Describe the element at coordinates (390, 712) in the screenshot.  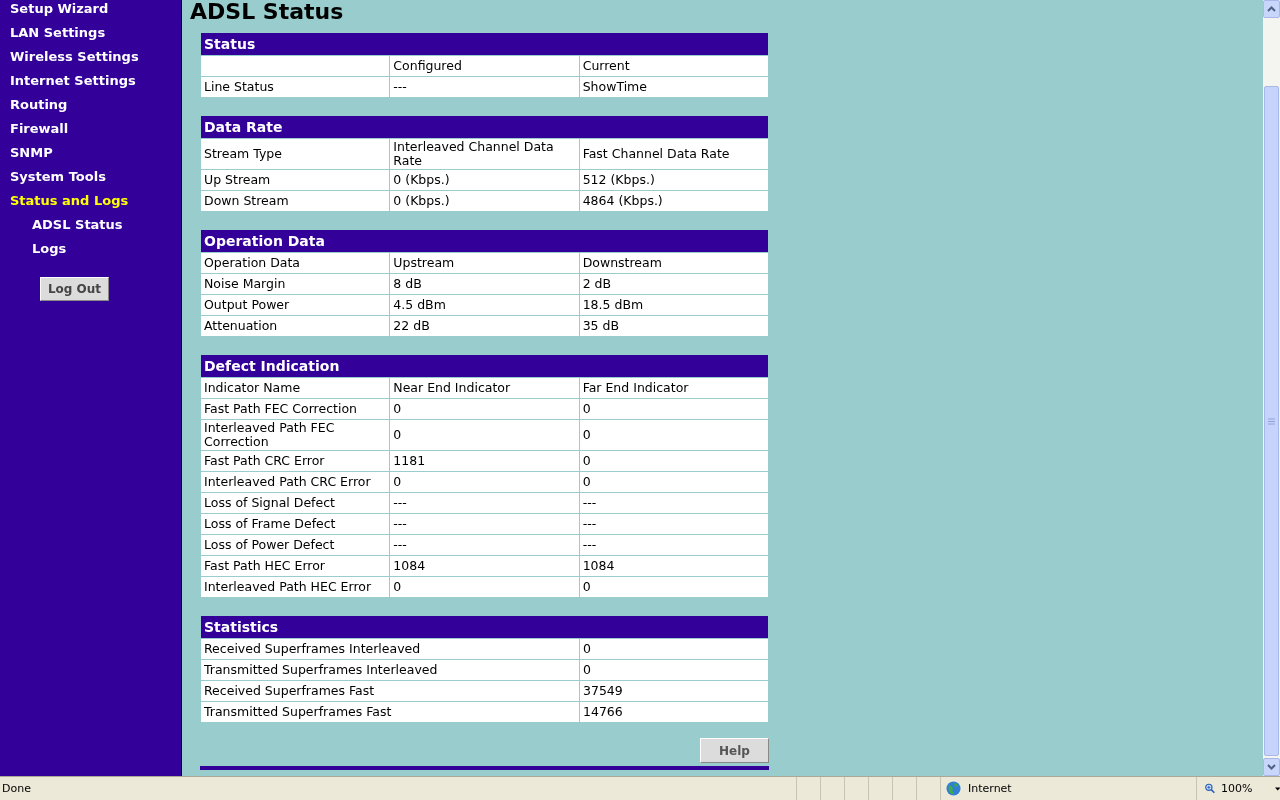
I see `table-cell: Transmitted Superframes Fast` at that location.